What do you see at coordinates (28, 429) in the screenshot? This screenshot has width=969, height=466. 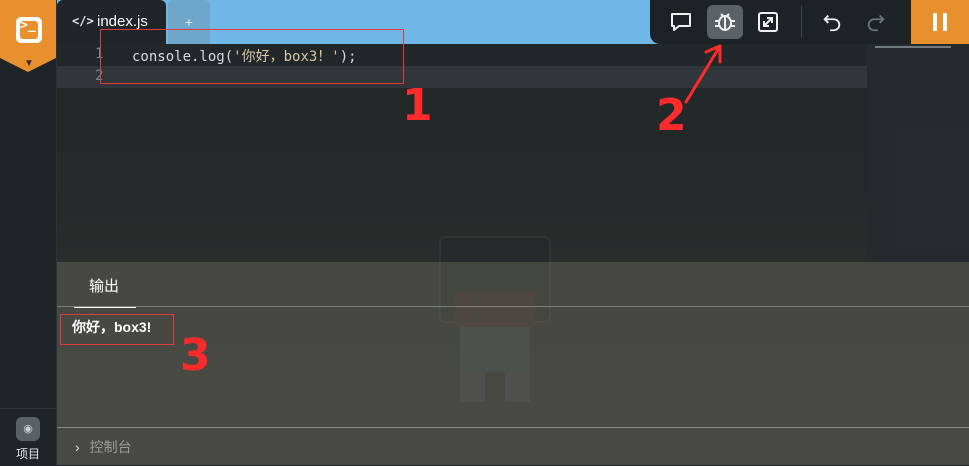 I see `eye-icon: ◉` at bounding box center [28, 429].